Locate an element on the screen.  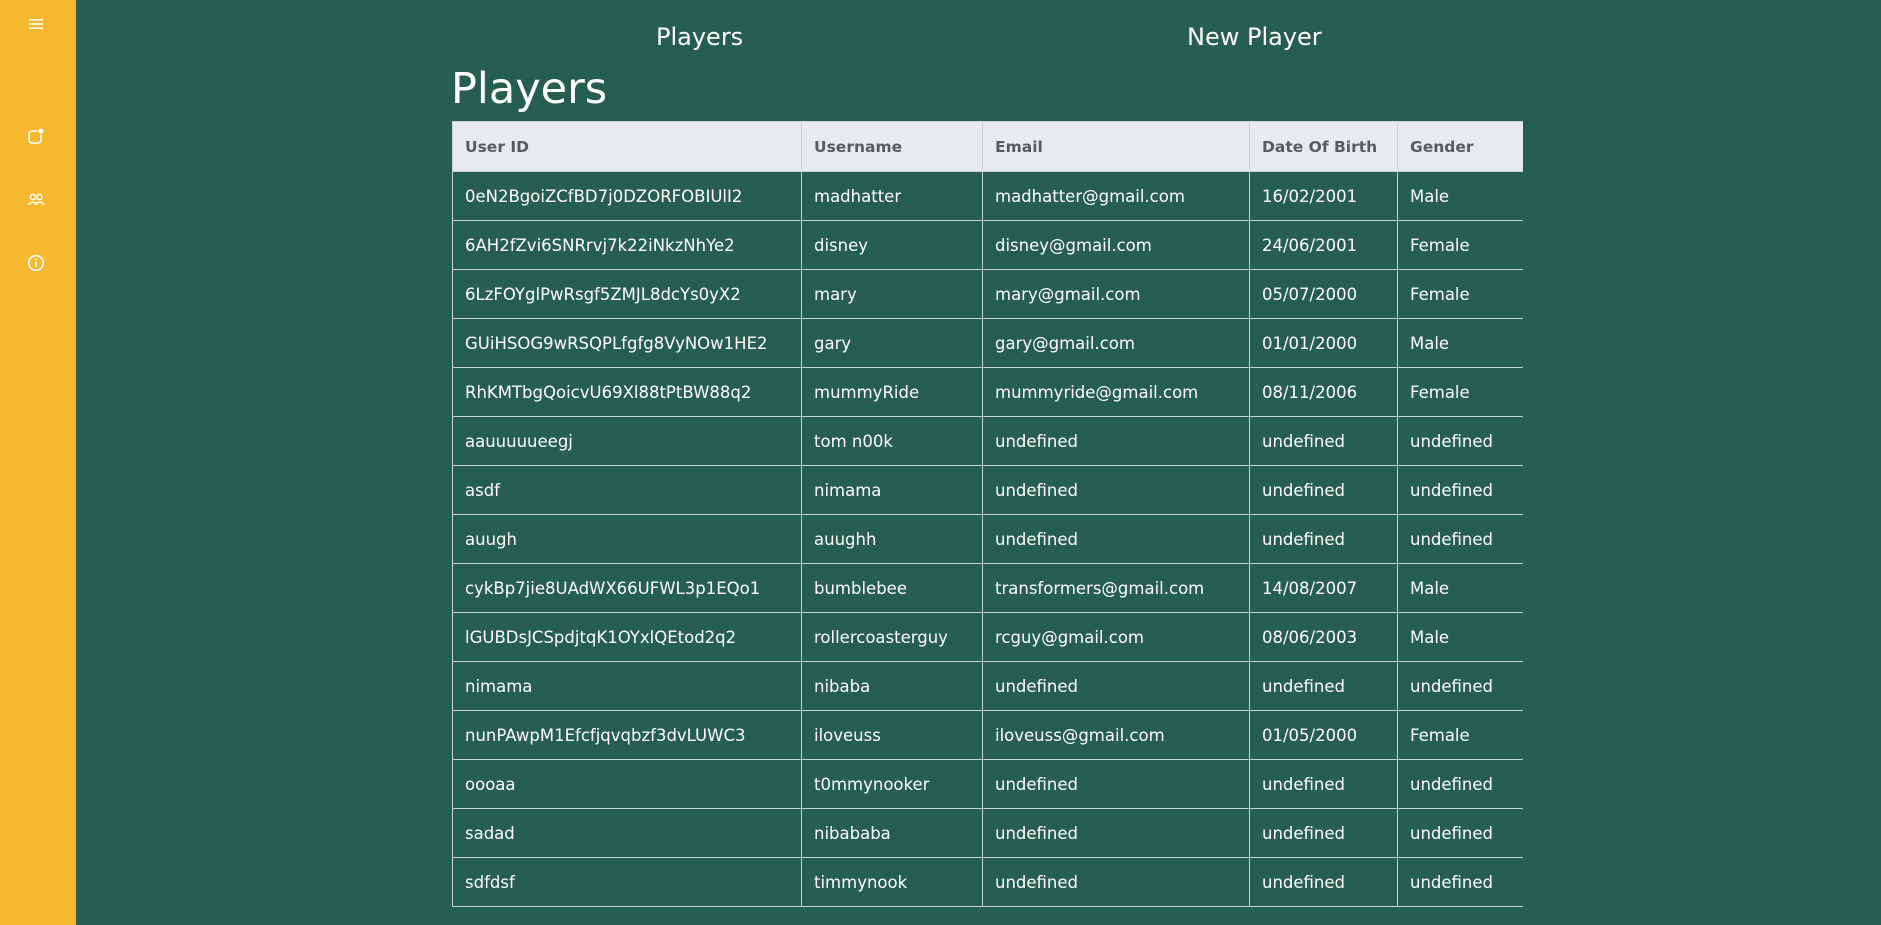
cell-user-id: nimama is located at coordinates (627, 686).